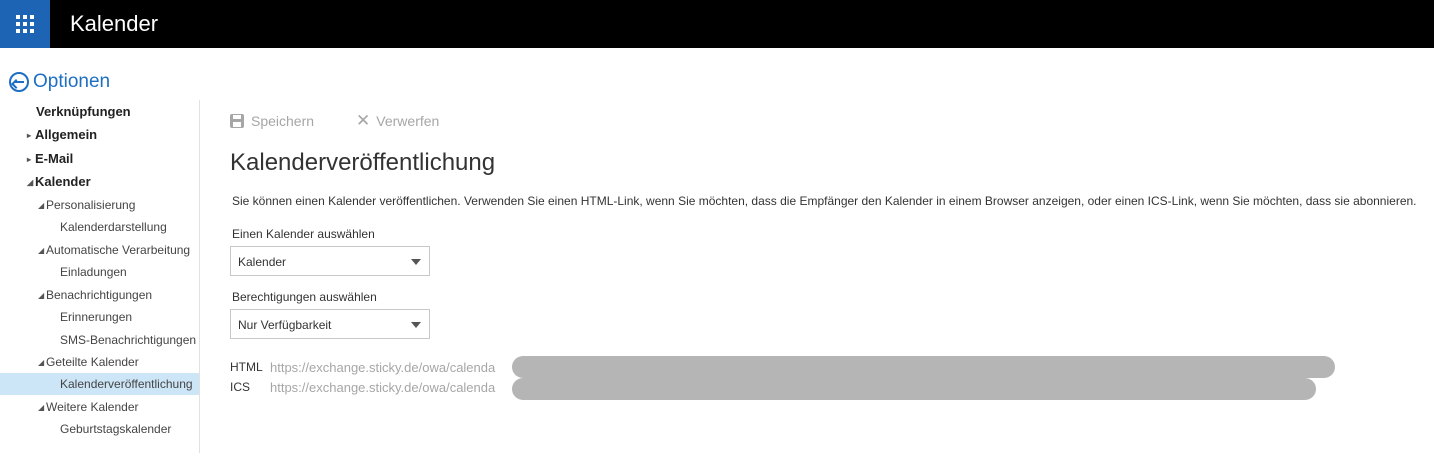  I want to click on sidebar-item-automatische-verarbeitung: ◢ Automatische Verarbeitung, so click(99, 250).